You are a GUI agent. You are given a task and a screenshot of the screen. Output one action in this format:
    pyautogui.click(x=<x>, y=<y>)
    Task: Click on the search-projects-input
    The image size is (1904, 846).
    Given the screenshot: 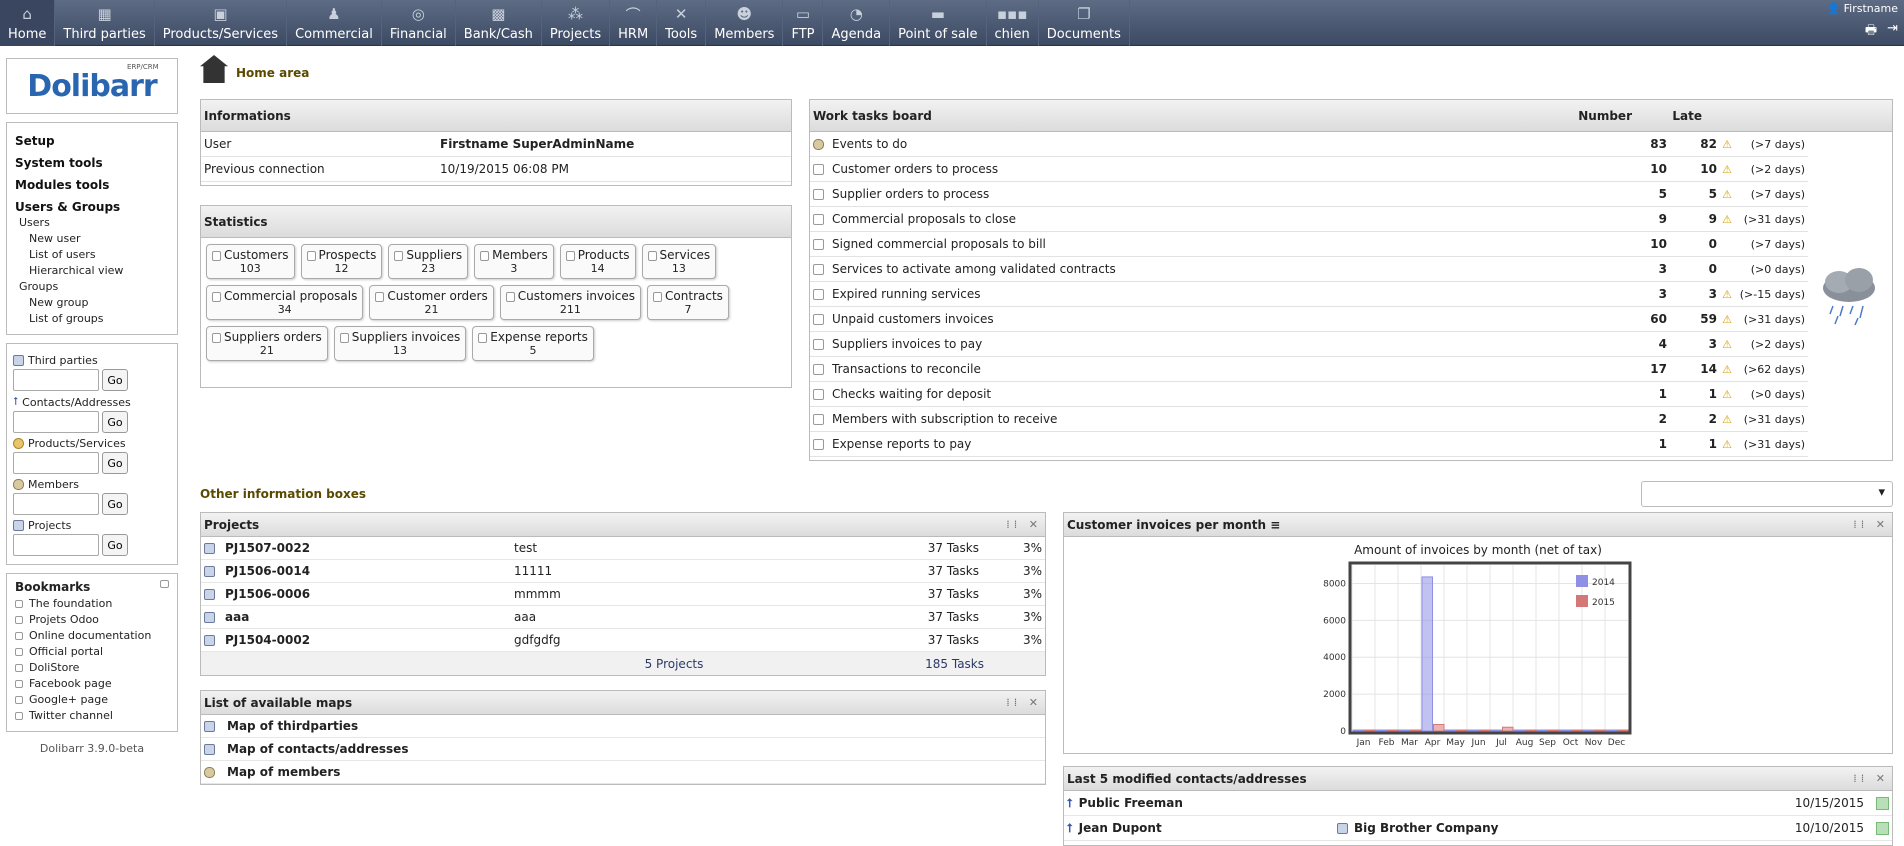 What is the action you would take?
    pyautogui.click(x=56, y=545)
    